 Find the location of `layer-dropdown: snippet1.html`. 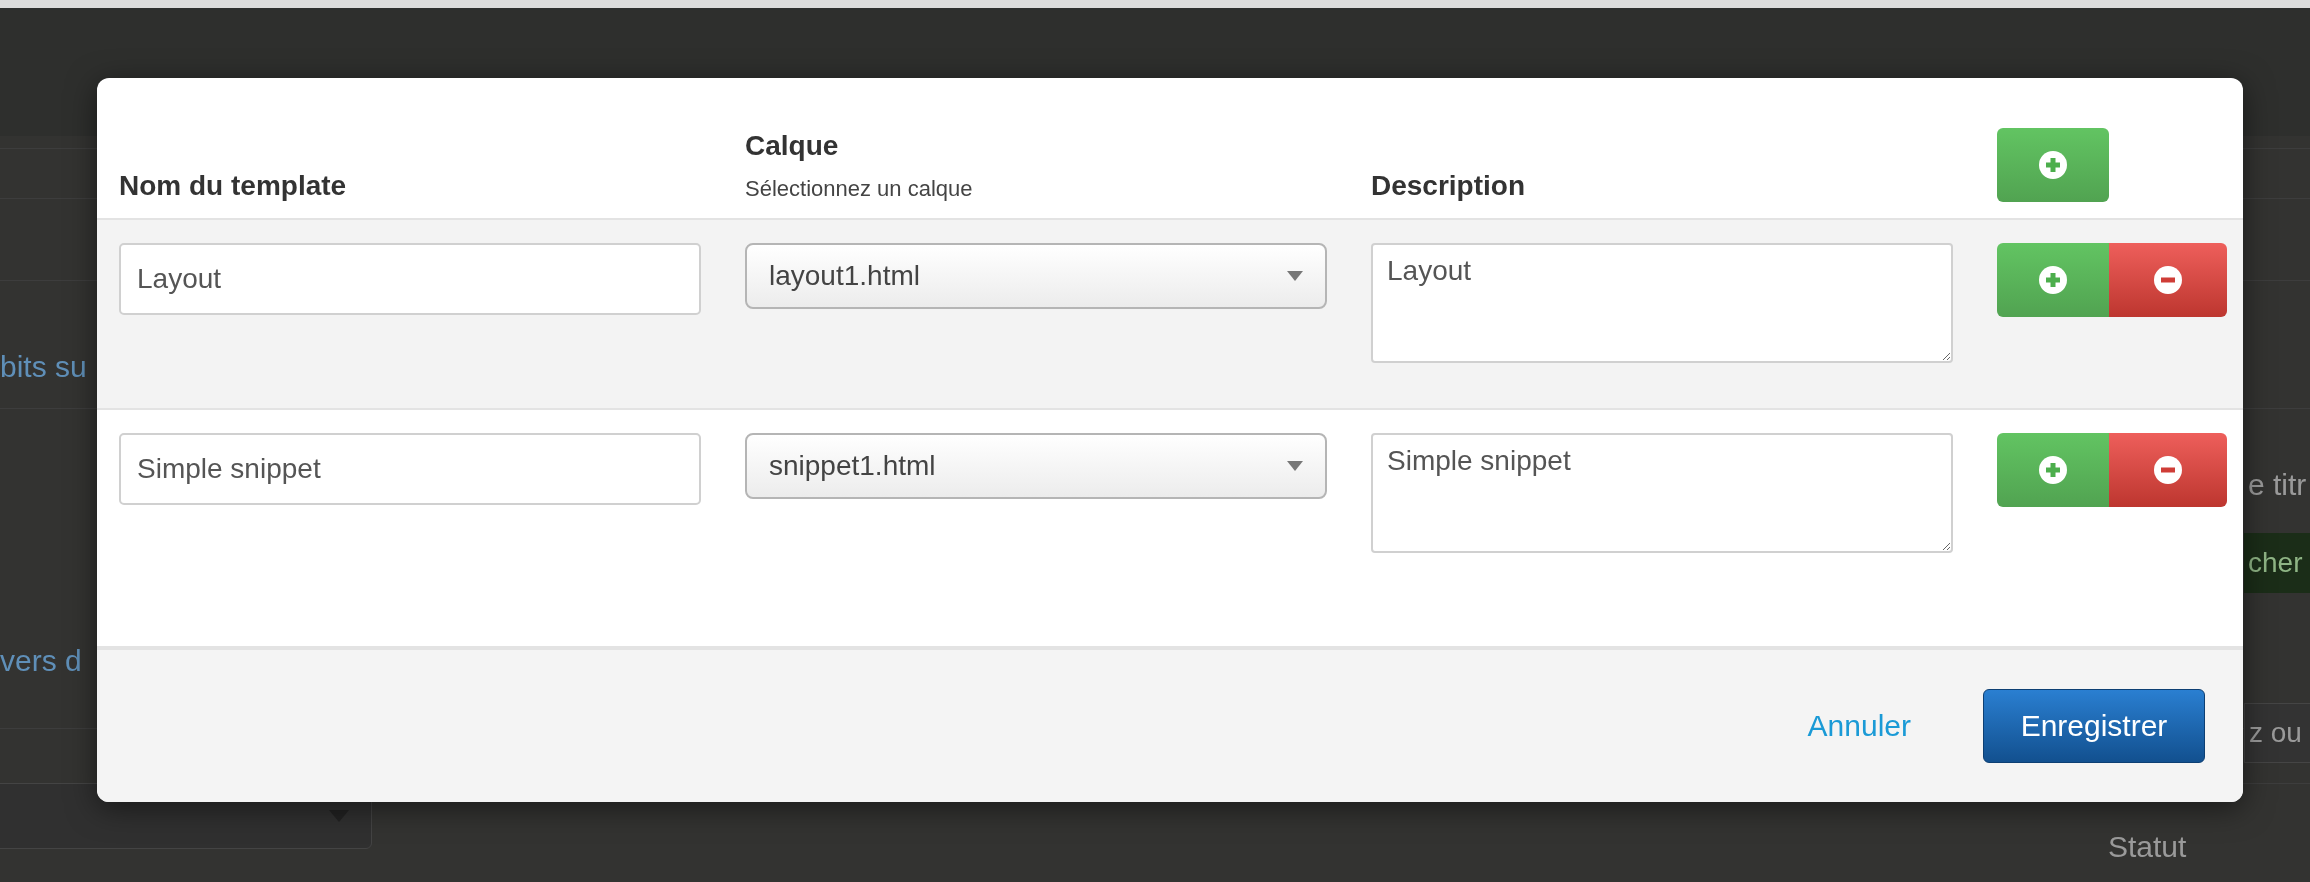

layer-dropdown: snippet1.html is located at coordinates (1036, 466).